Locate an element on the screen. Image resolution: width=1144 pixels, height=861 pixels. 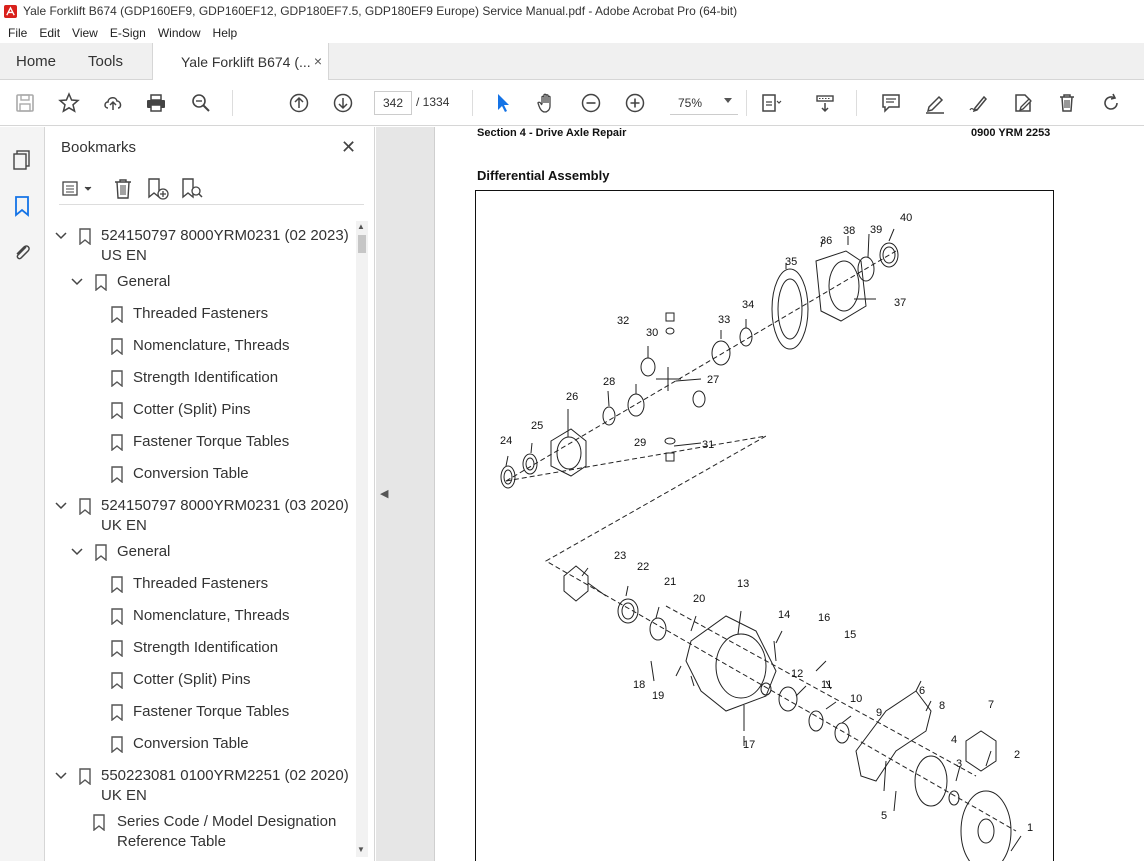
callout-number: 5 is located at coordinates (884, 816).